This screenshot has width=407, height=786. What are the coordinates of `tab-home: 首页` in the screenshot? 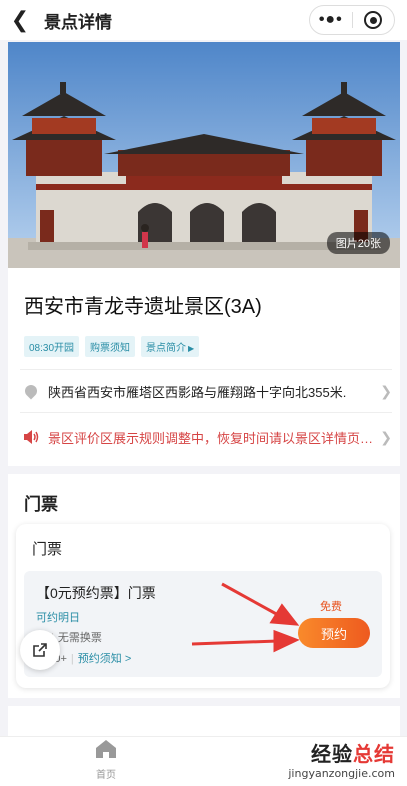 It's located at (106, 760).